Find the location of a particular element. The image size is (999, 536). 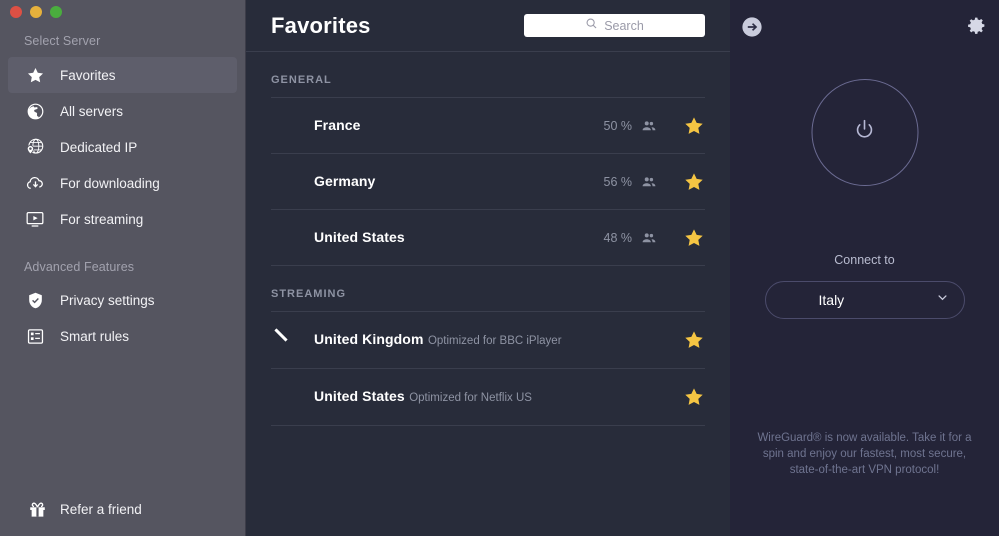

close-button is located at coordinates (16, 12).